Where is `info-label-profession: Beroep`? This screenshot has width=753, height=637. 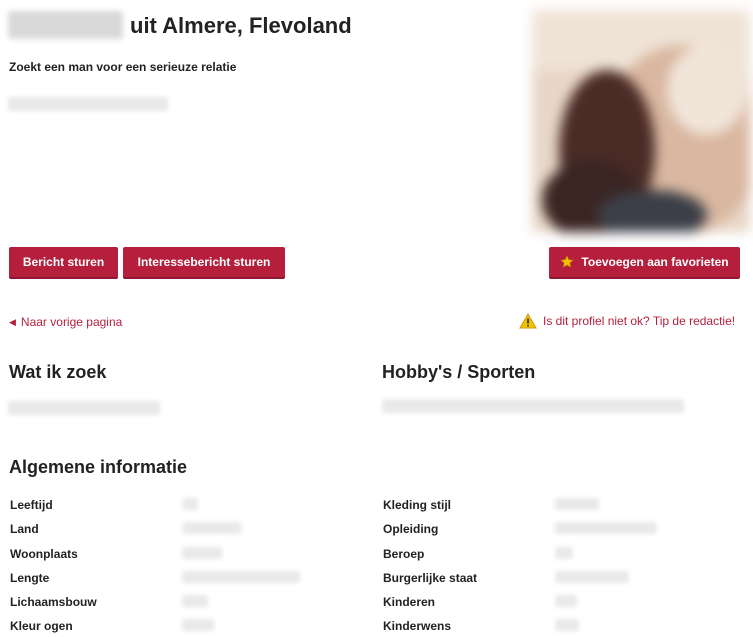
info-label-profession: Beroep is located at coordinates (404, 554).